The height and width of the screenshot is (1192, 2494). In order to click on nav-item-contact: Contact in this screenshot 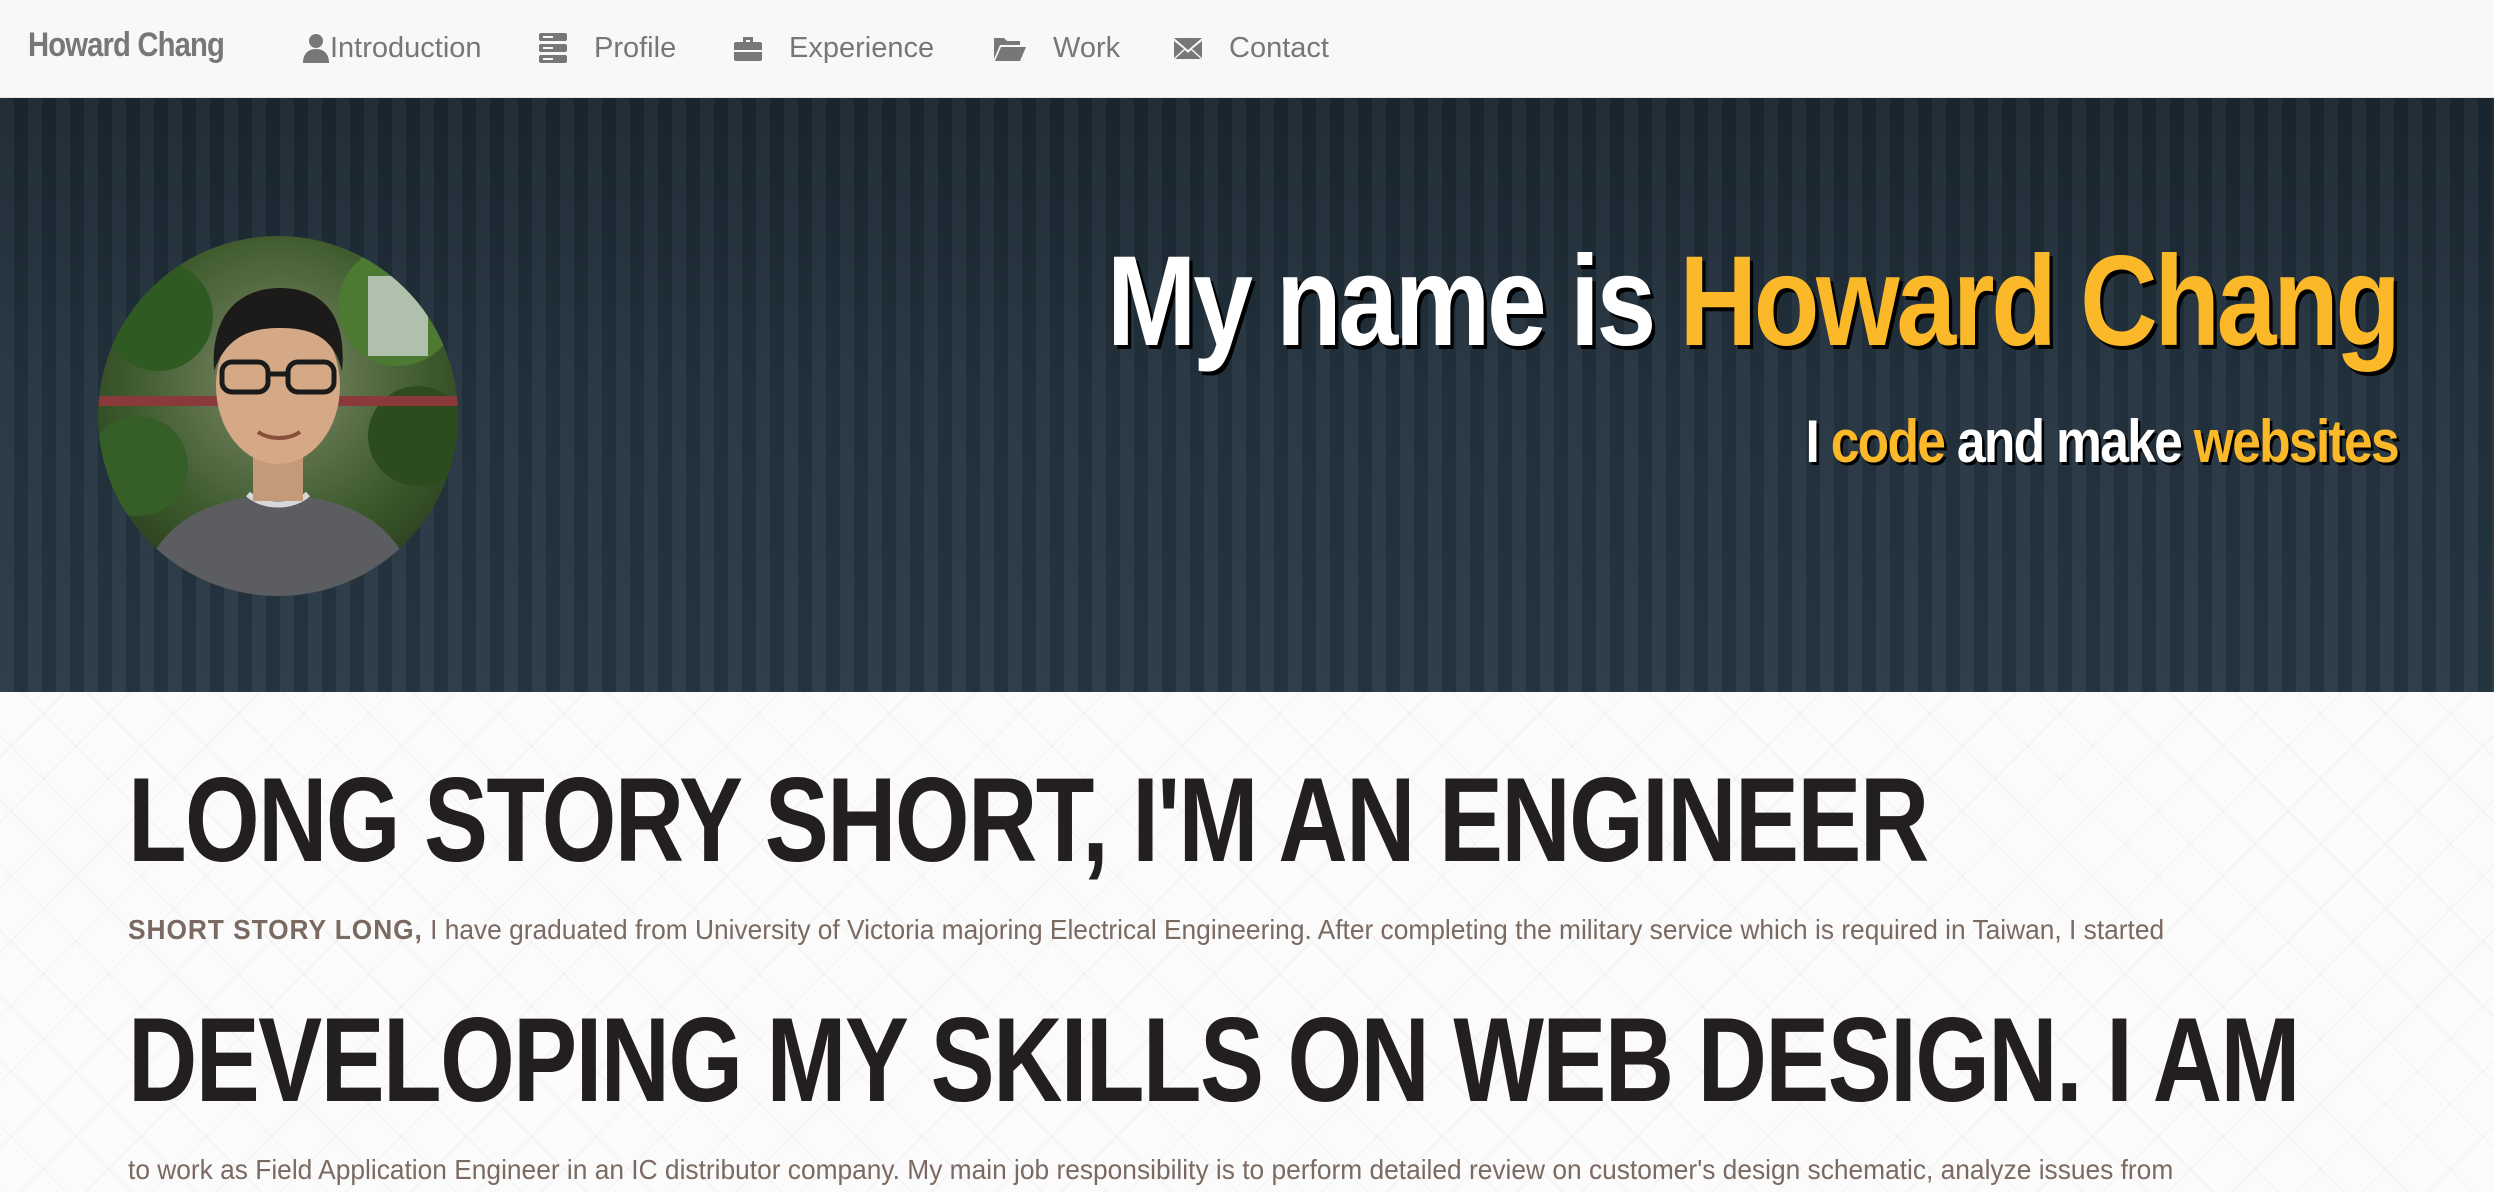, I will do `click(1251, 48)`.